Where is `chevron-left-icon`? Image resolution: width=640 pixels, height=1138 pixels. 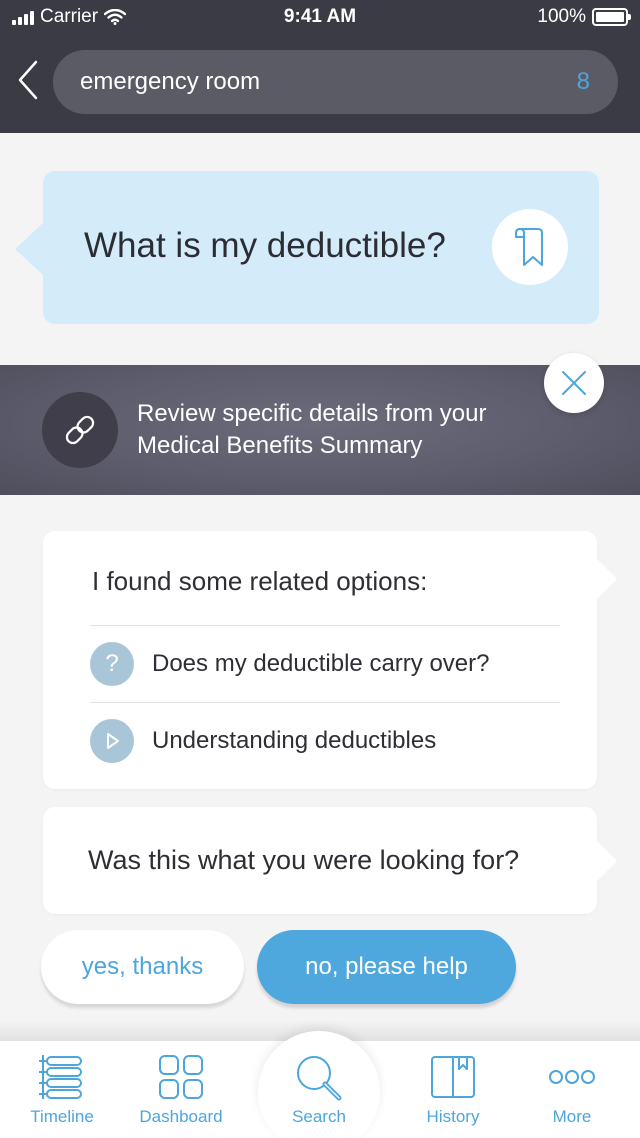
chevron-left-icon is located at coordinates (28, 80).